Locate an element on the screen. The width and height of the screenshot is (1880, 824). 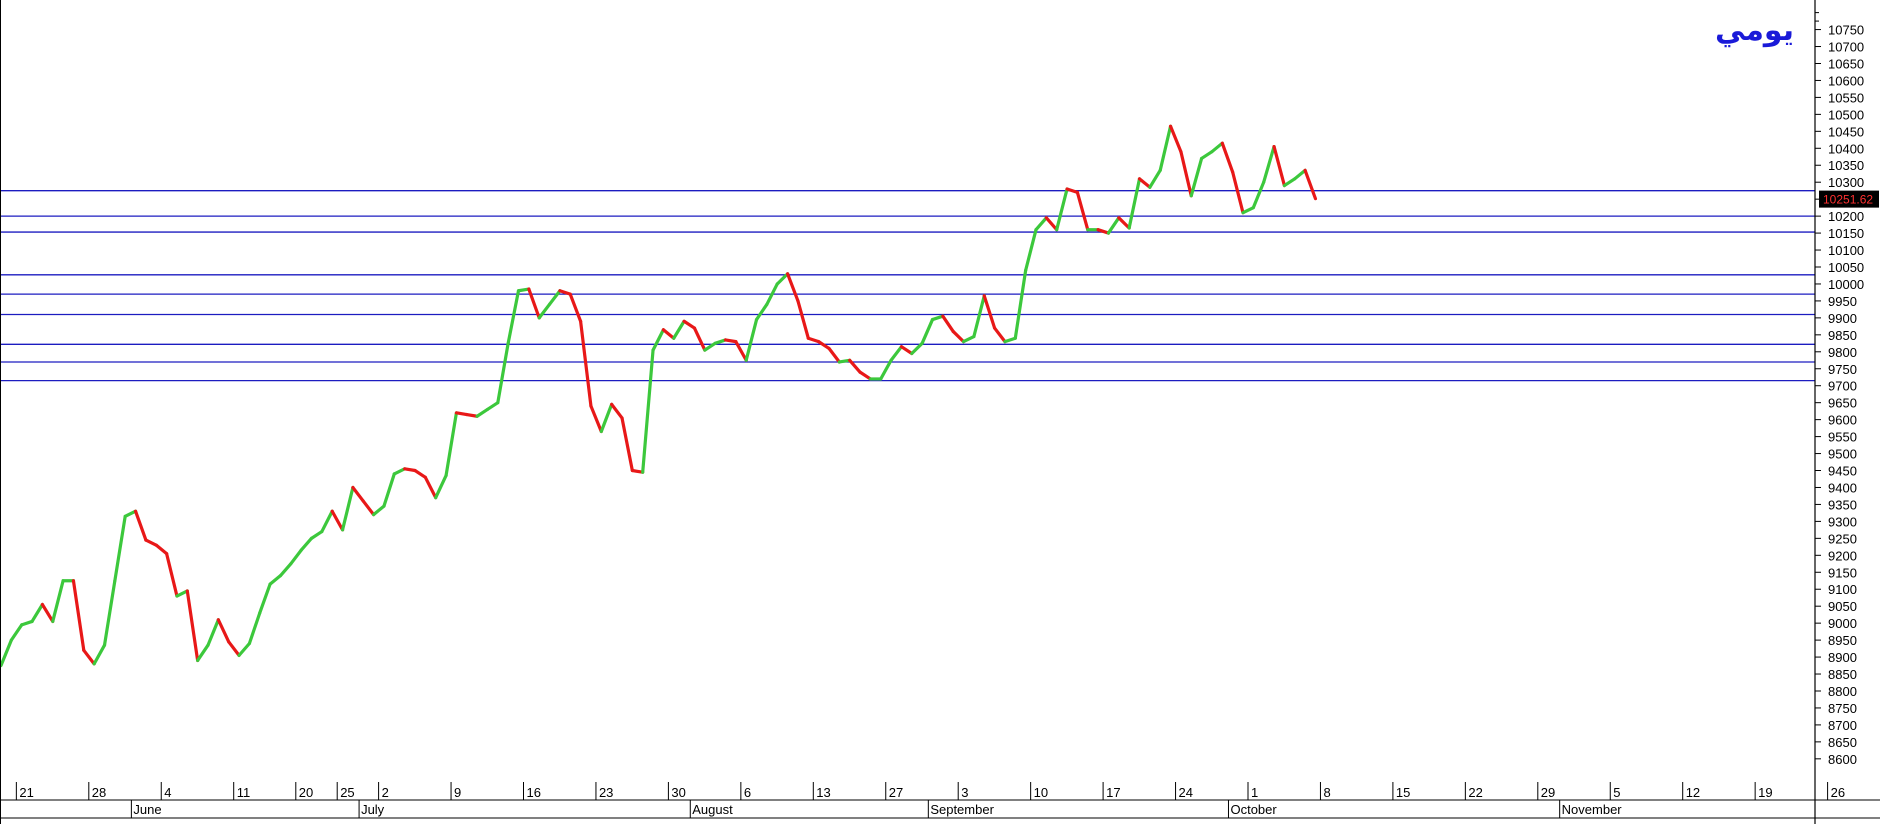
x-day-label: 26 is located at coordinates (1838, 792).